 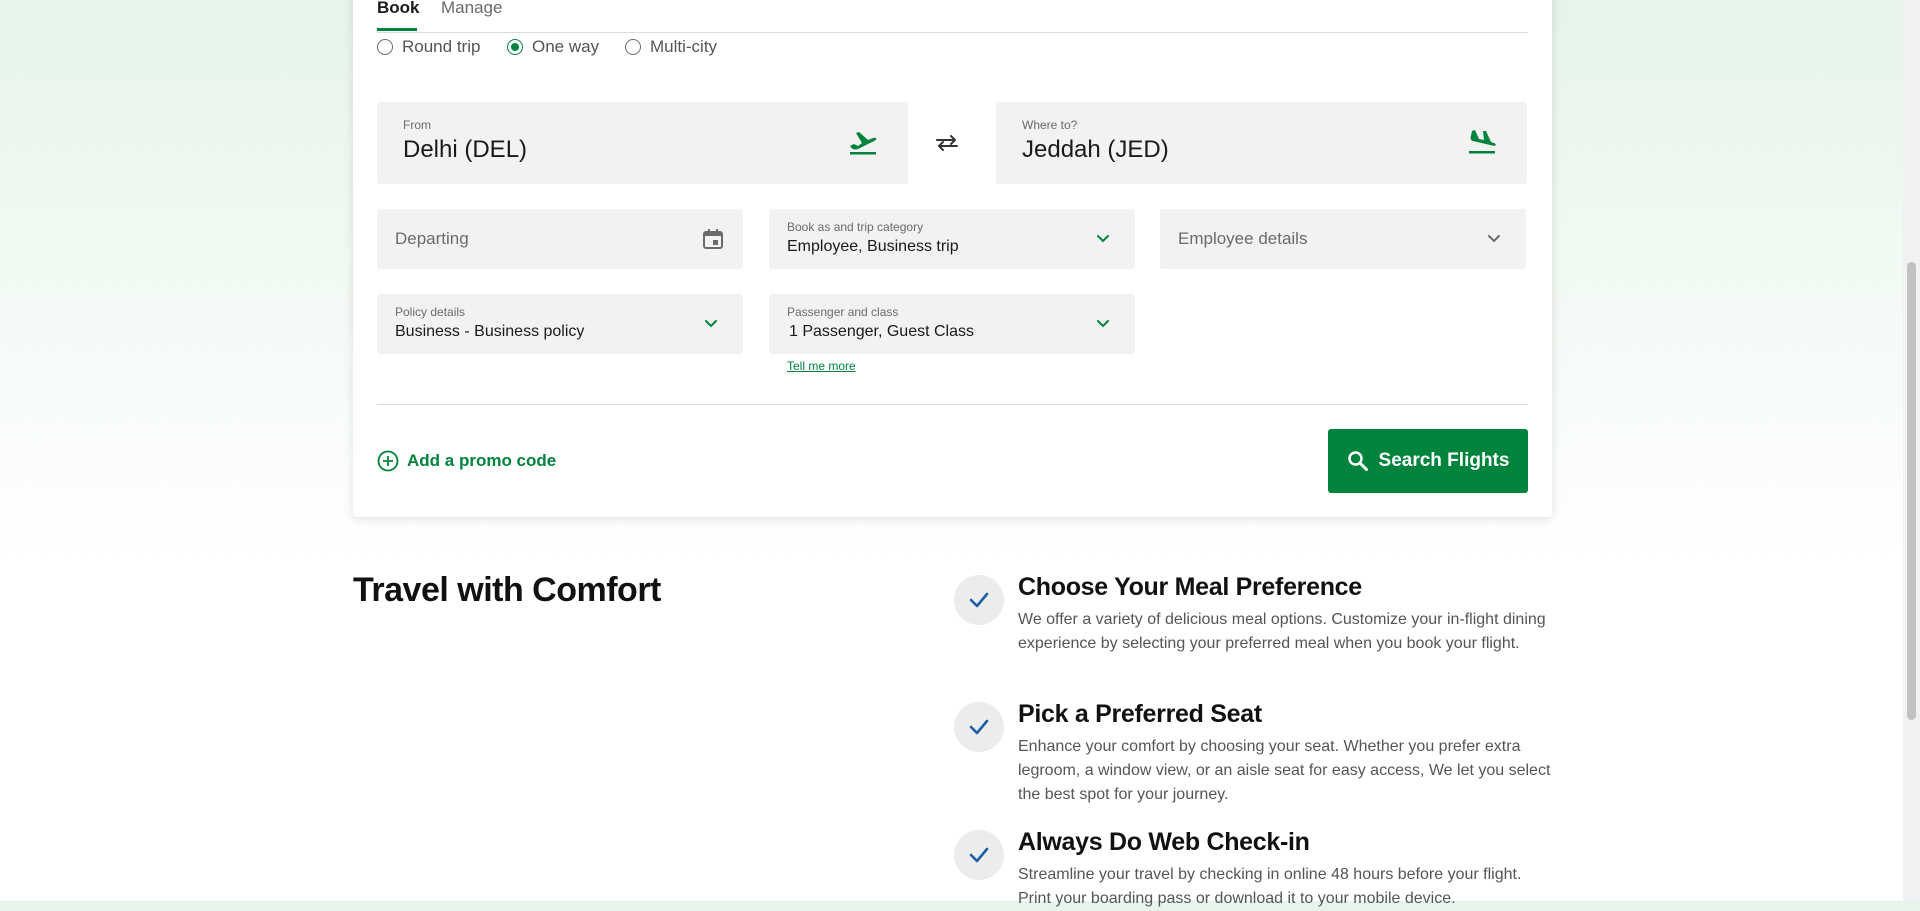 I want to click on add-promo-code-button: Add a promo code, so click(x=466, y=461).